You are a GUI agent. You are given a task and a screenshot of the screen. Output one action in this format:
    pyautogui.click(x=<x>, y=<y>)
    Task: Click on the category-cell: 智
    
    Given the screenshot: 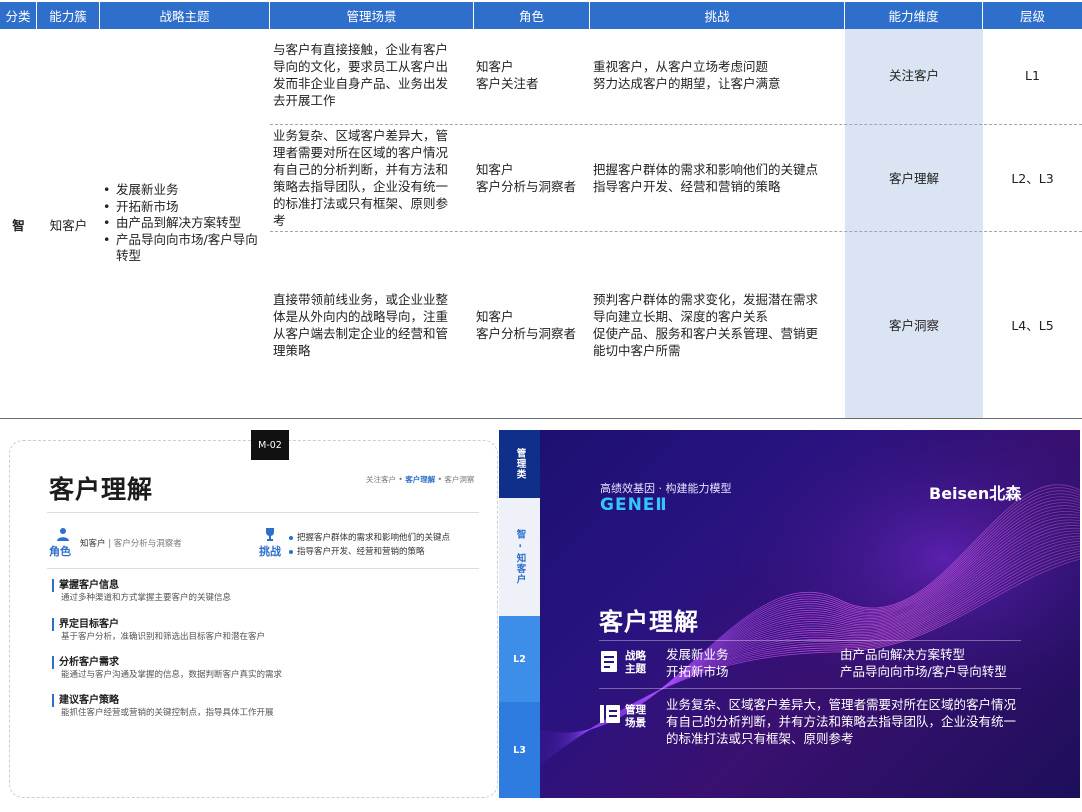 What is the action you would take?
    pyautogui.click(x=18, y=225)
    